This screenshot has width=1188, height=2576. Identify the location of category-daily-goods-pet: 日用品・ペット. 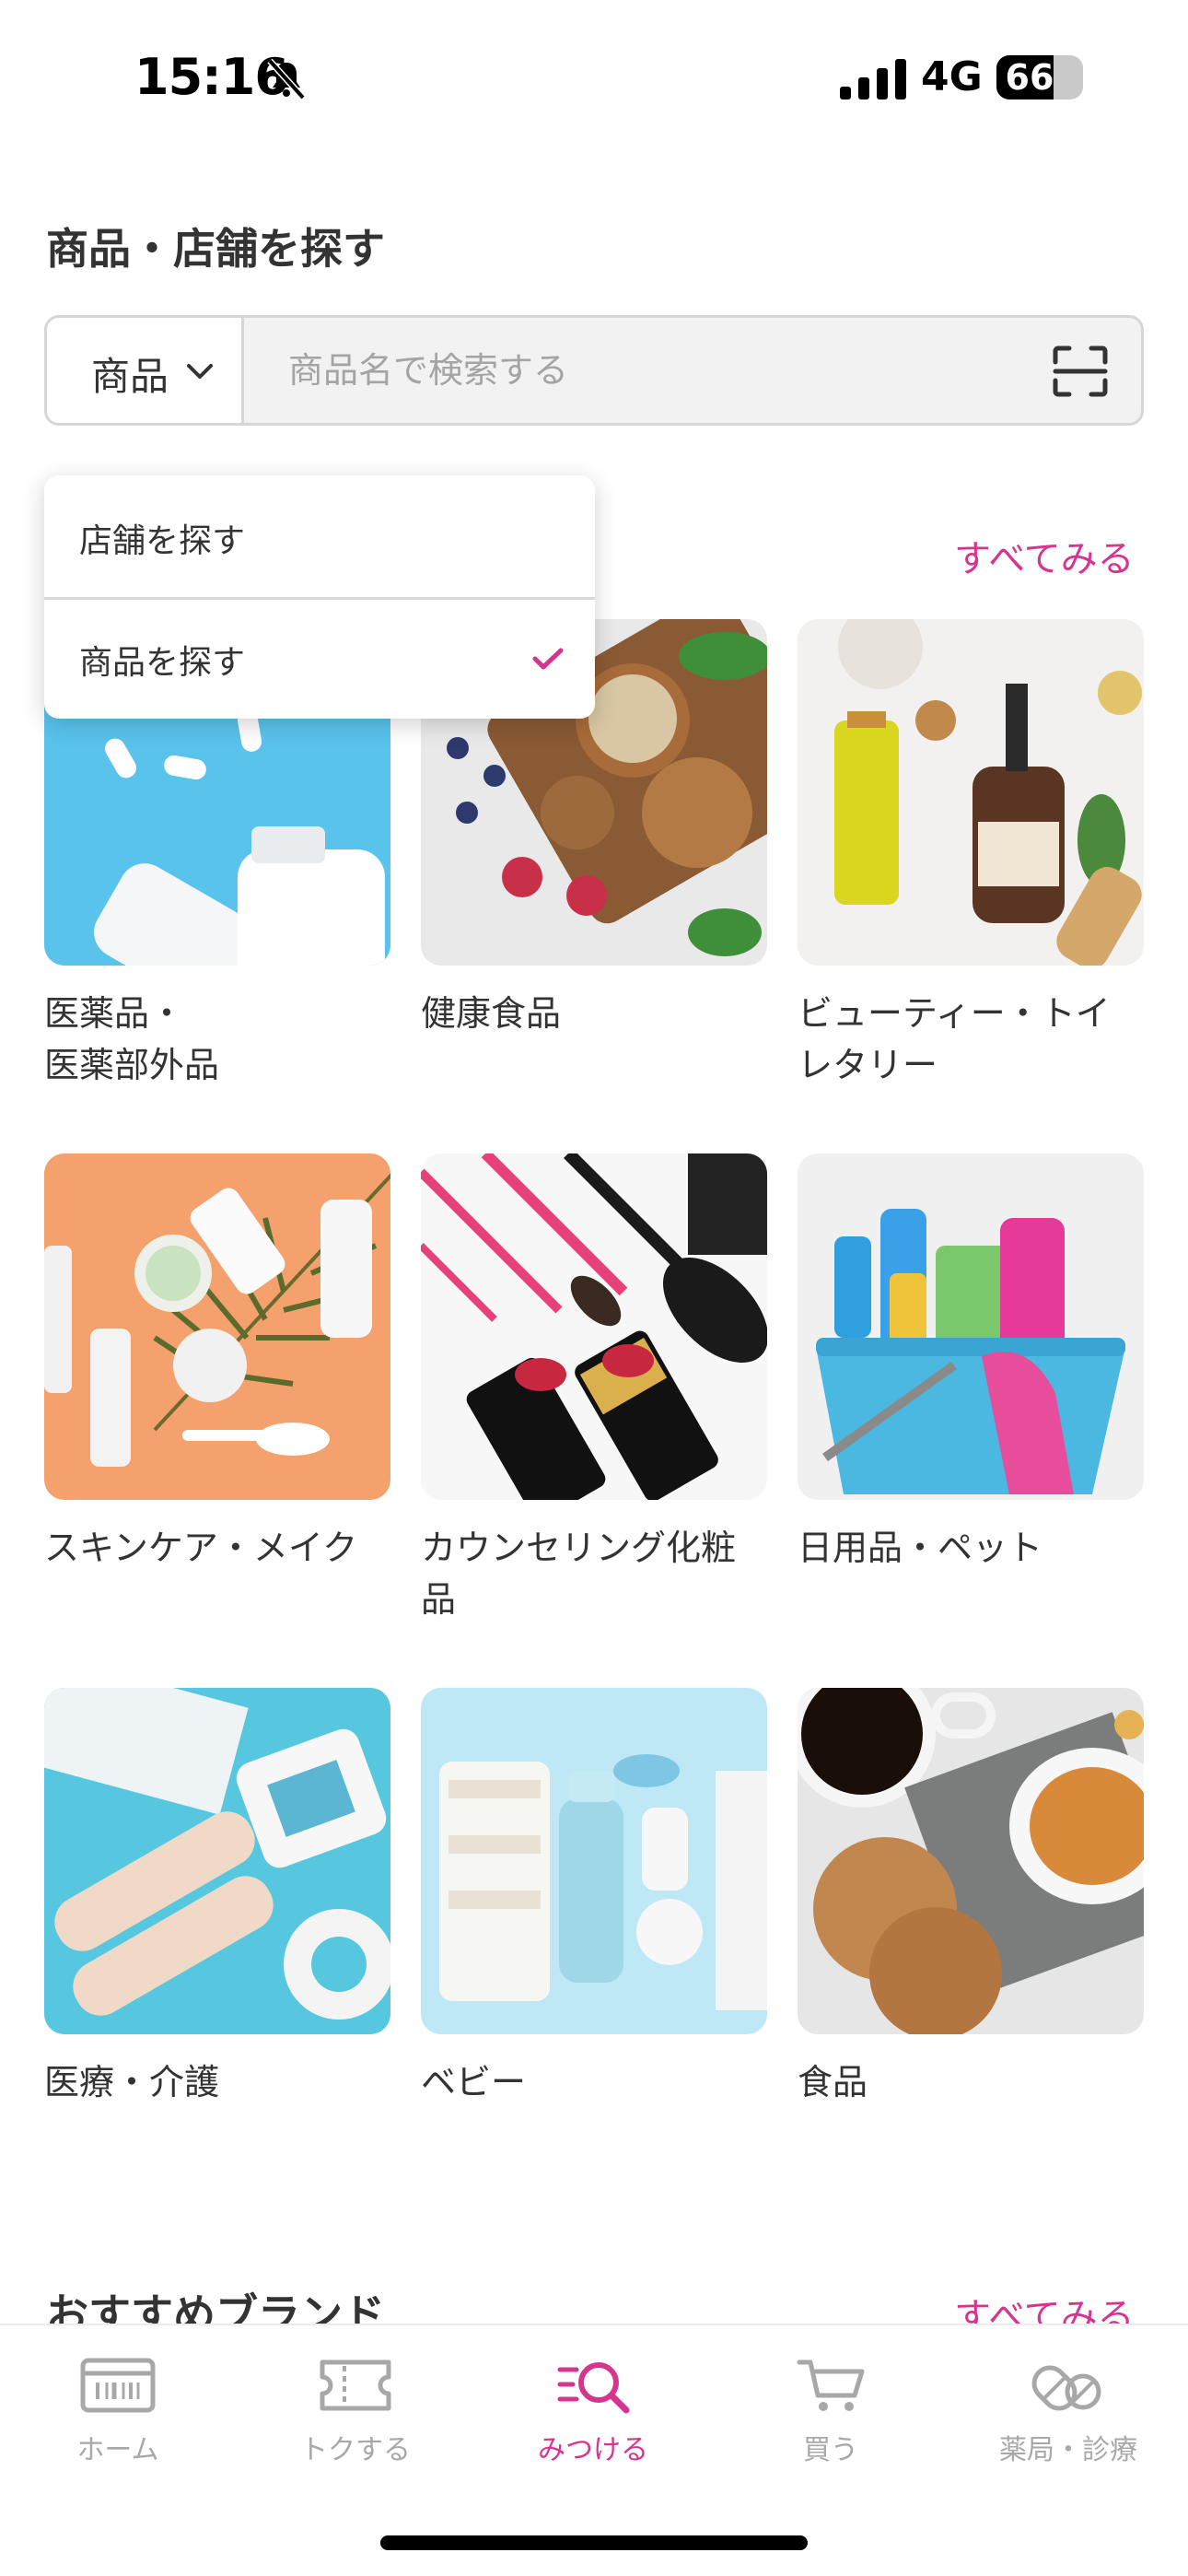
(971, 1363).